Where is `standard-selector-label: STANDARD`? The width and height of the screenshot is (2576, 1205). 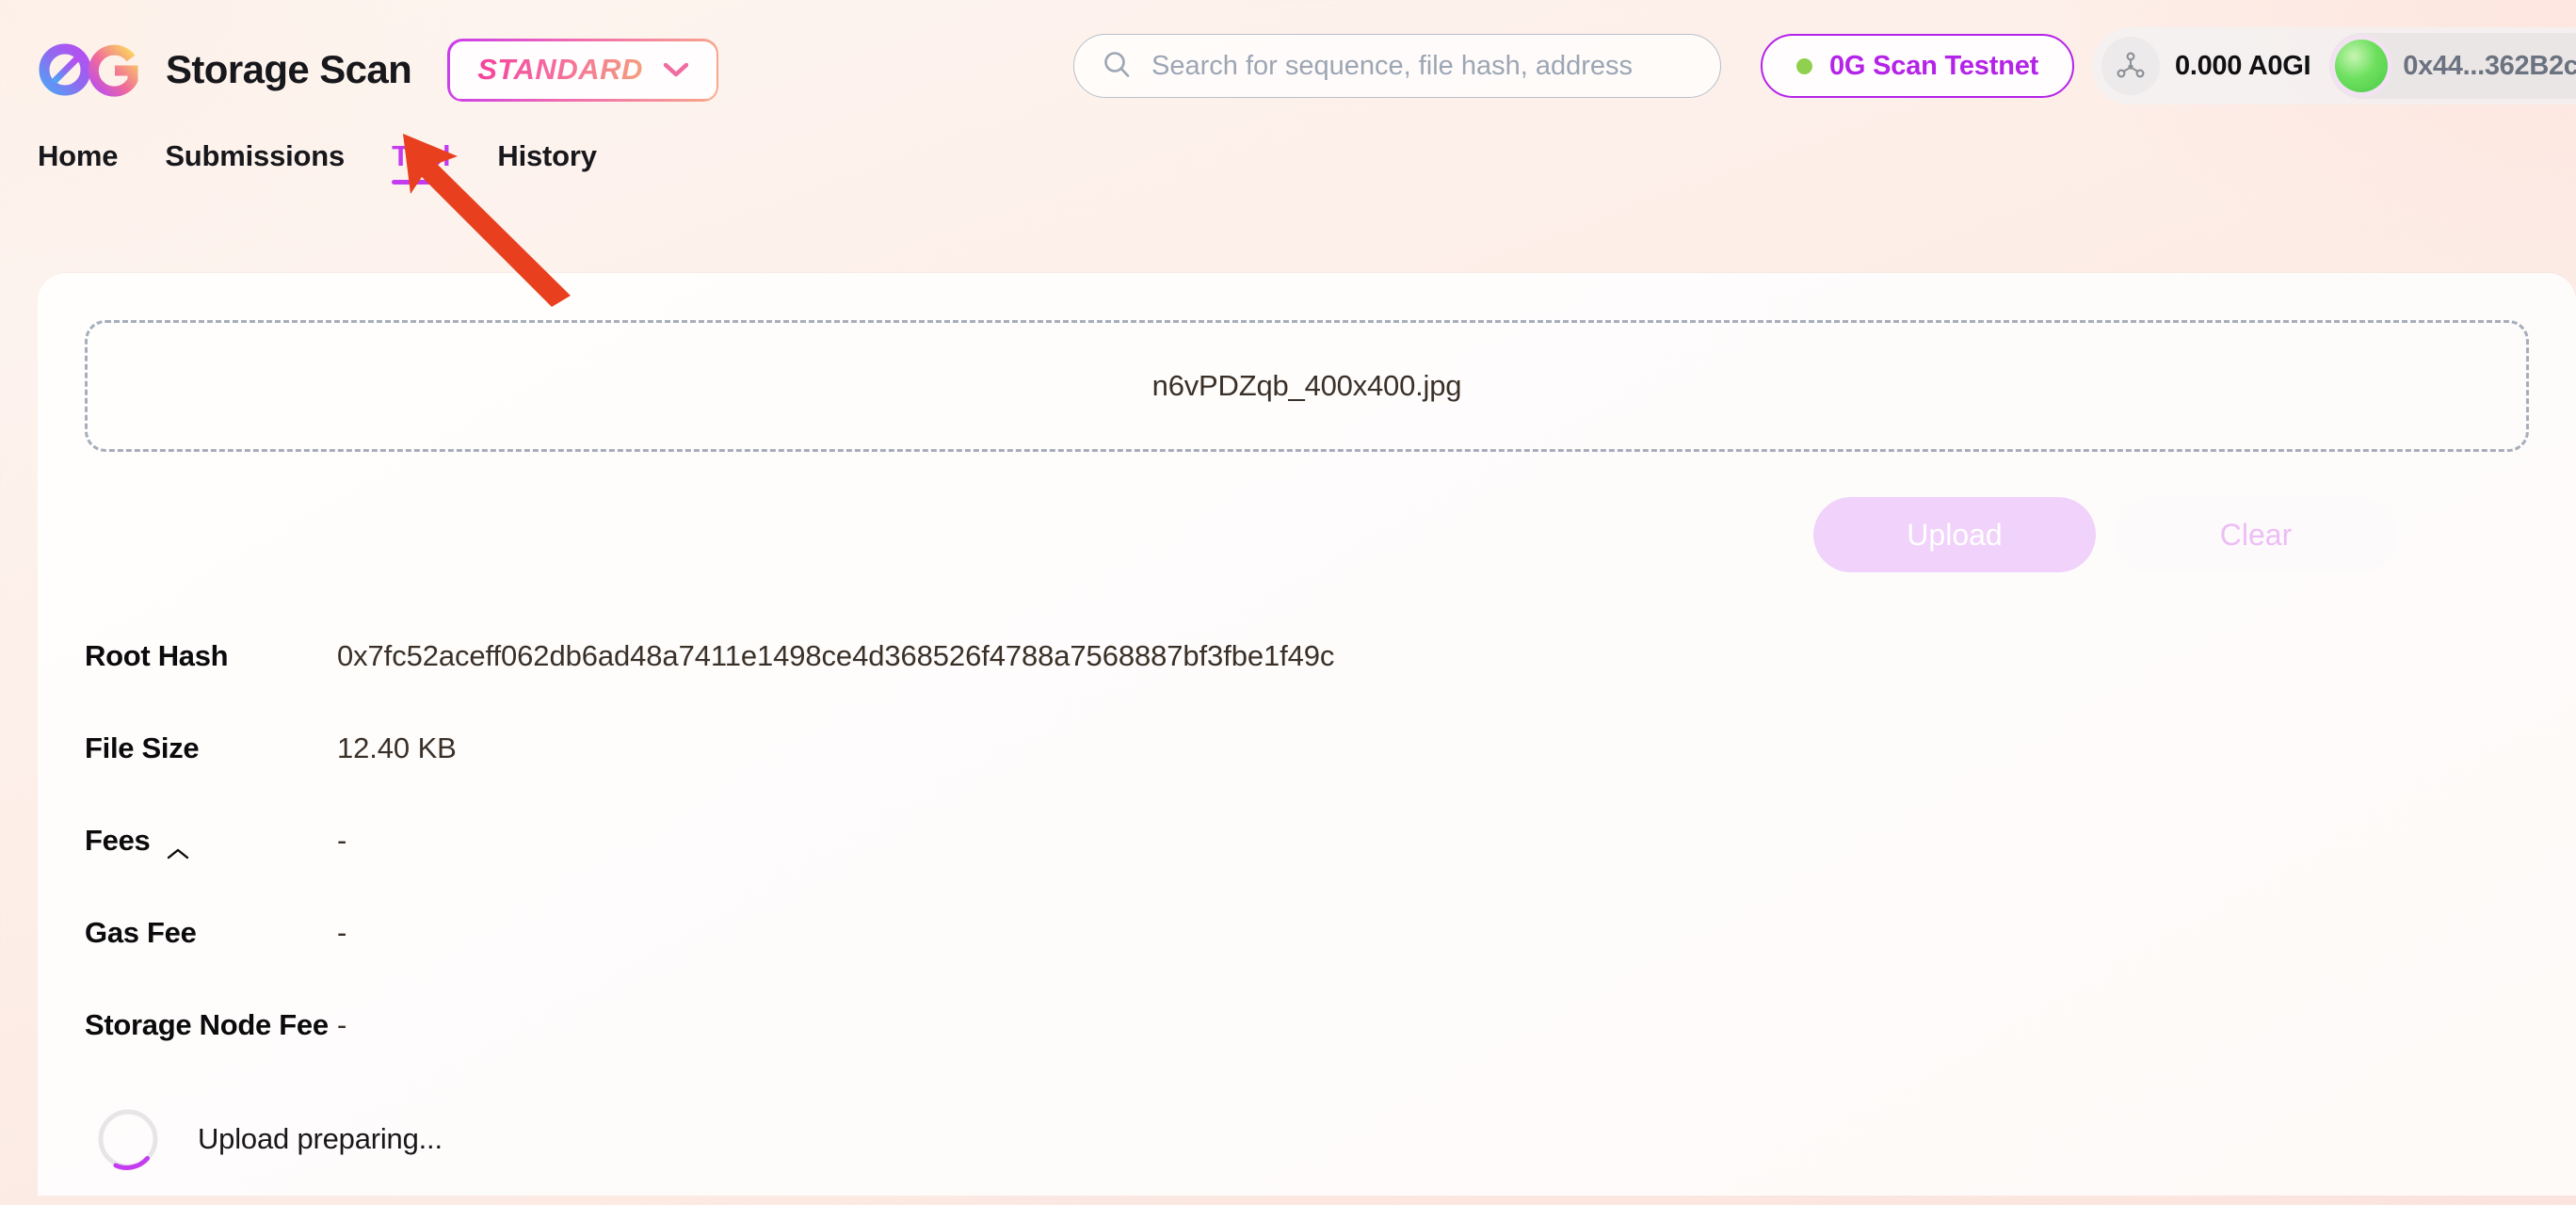 standard-selector-label: STANDARD is located at coordinates (560, 69).